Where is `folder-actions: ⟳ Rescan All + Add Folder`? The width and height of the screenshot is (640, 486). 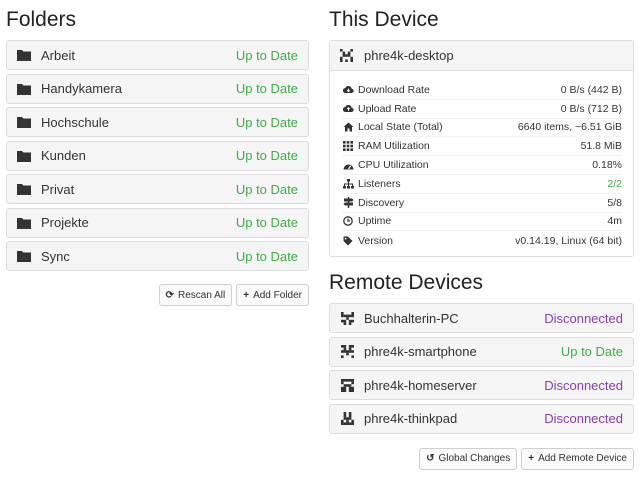 folder-actions: ⟳ Rescan All + Add Folder is located at coordinates (157, 295).